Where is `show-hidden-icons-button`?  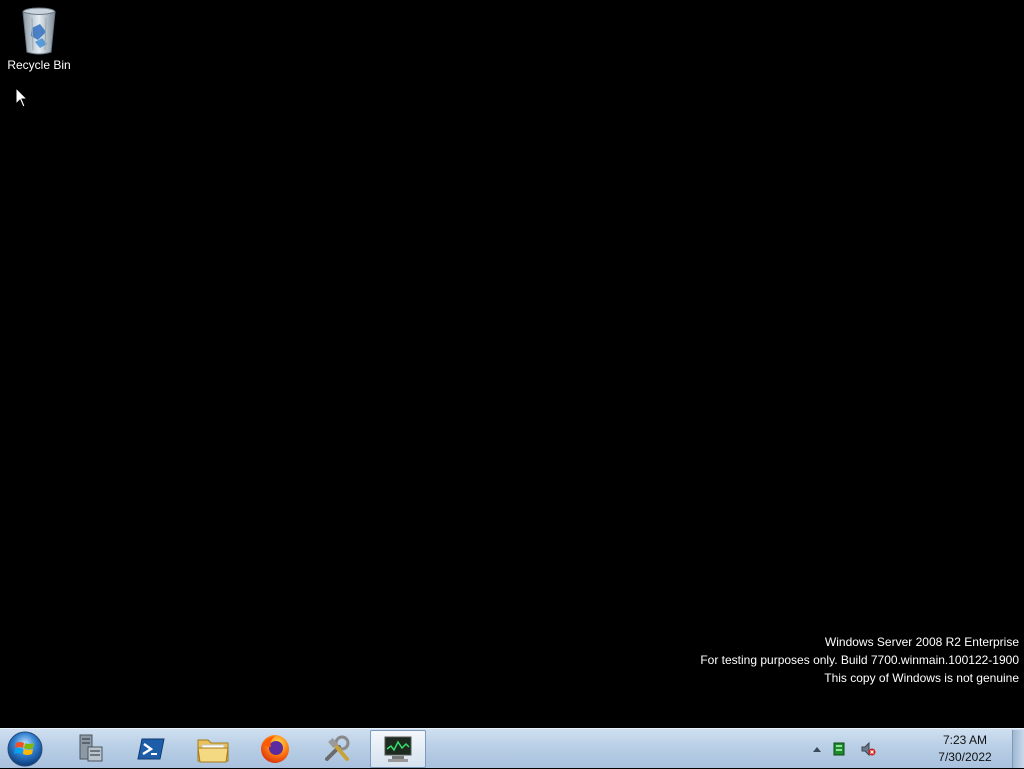
show-hidden-icons-button is located at coordinates (817, 749).